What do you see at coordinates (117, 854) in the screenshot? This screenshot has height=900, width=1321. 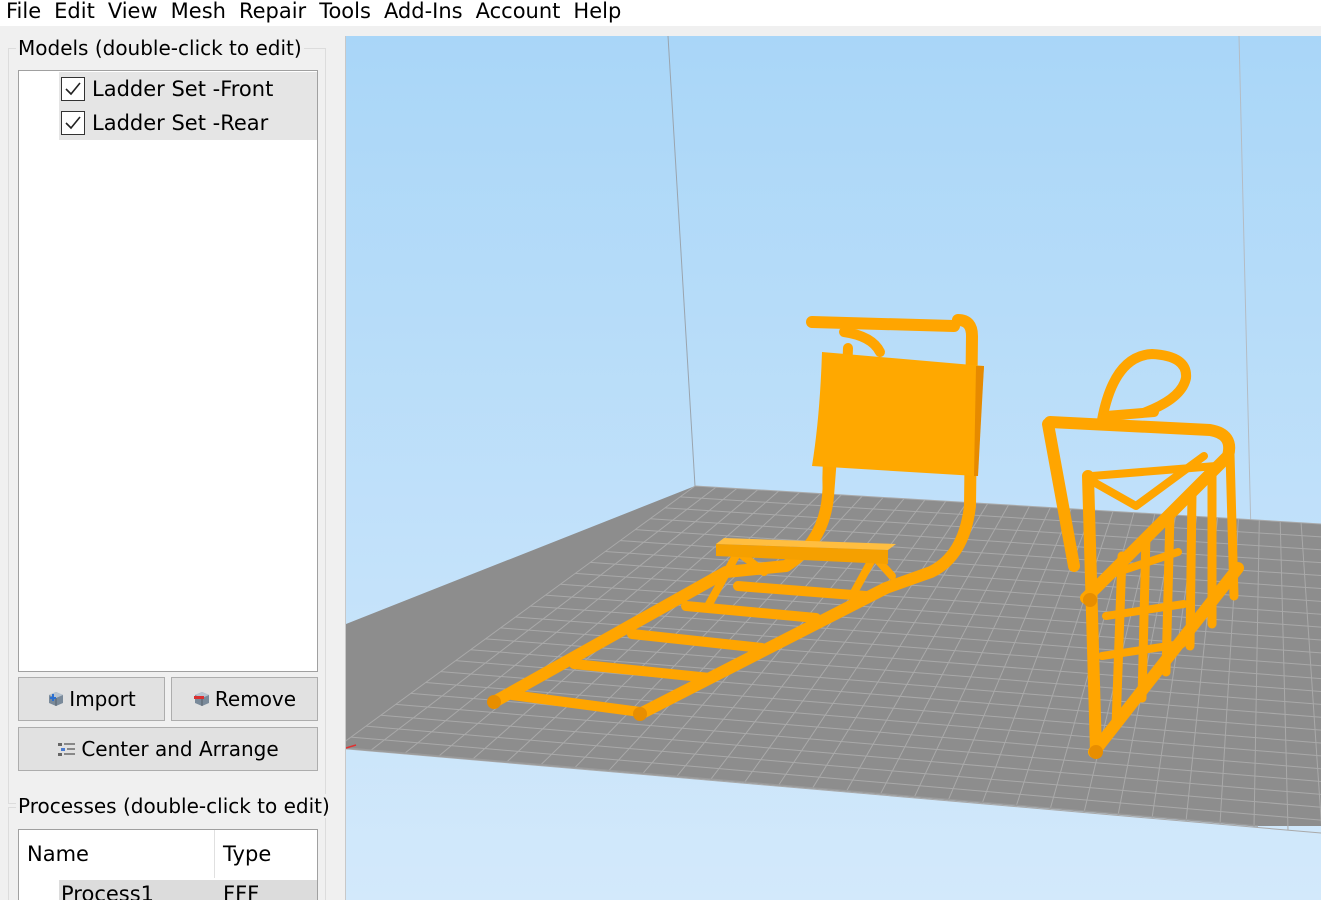 I see `column-header-name: Name` at bounding box center [117, 854].